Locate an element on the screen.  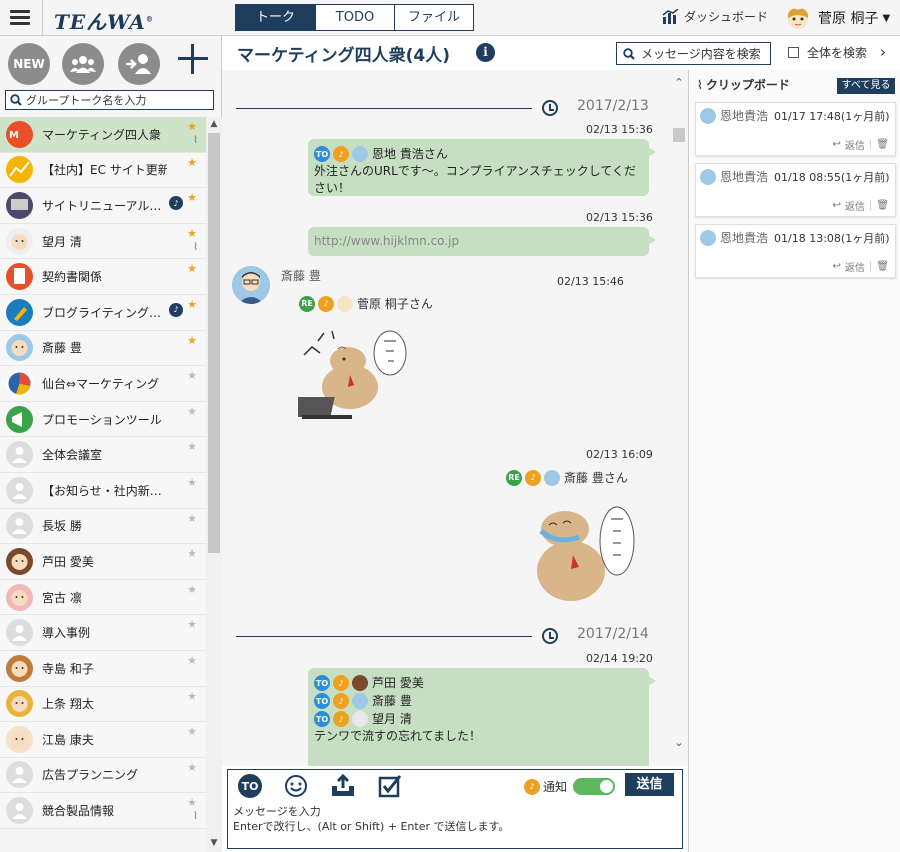
scroll-up-icon: ▲ is located at coordinates (214, 124).